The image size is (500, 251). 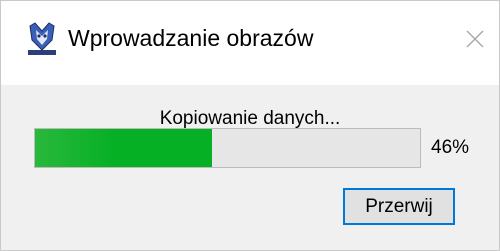 What do you see at coordinates (475, 39) in the screenshot?
I see `close-icon` at bounding box center [475, 39].